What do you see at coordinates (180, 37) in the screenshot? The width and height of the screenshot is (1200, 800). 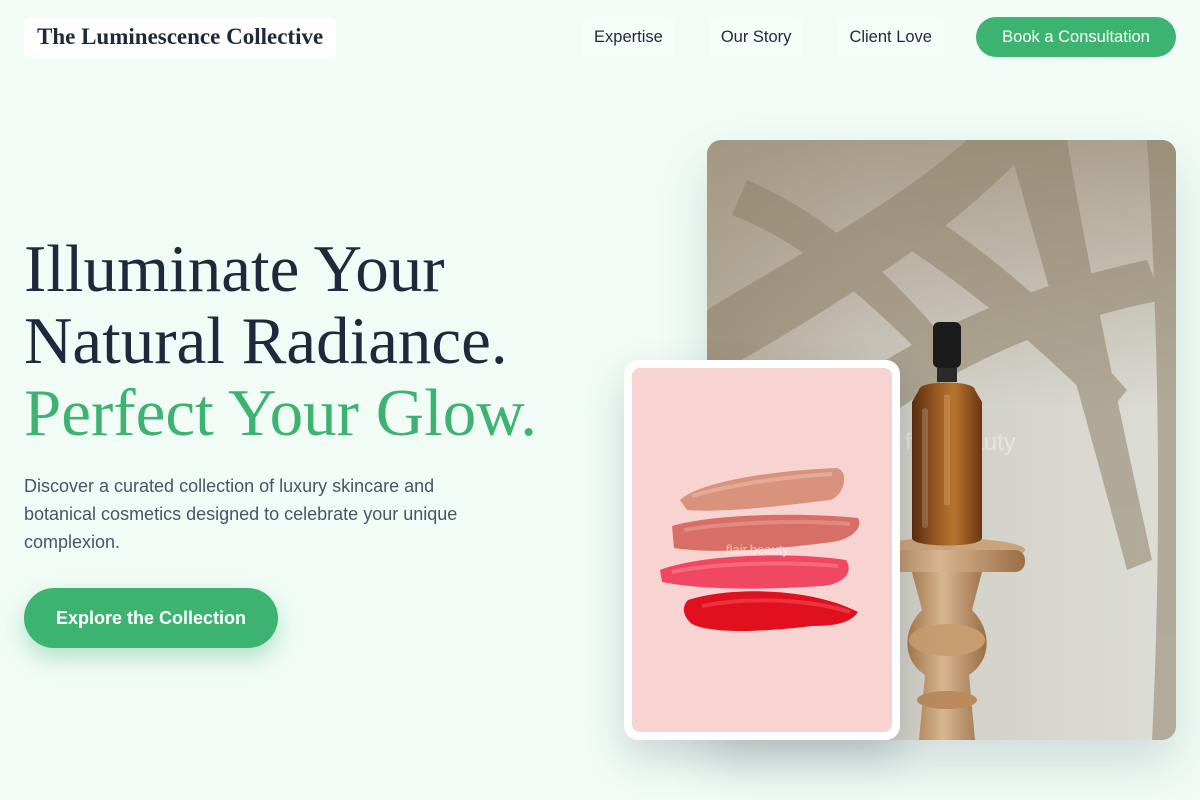 I see `brand-logo: The Luminescence Collective` at bounding box center [180, 37].